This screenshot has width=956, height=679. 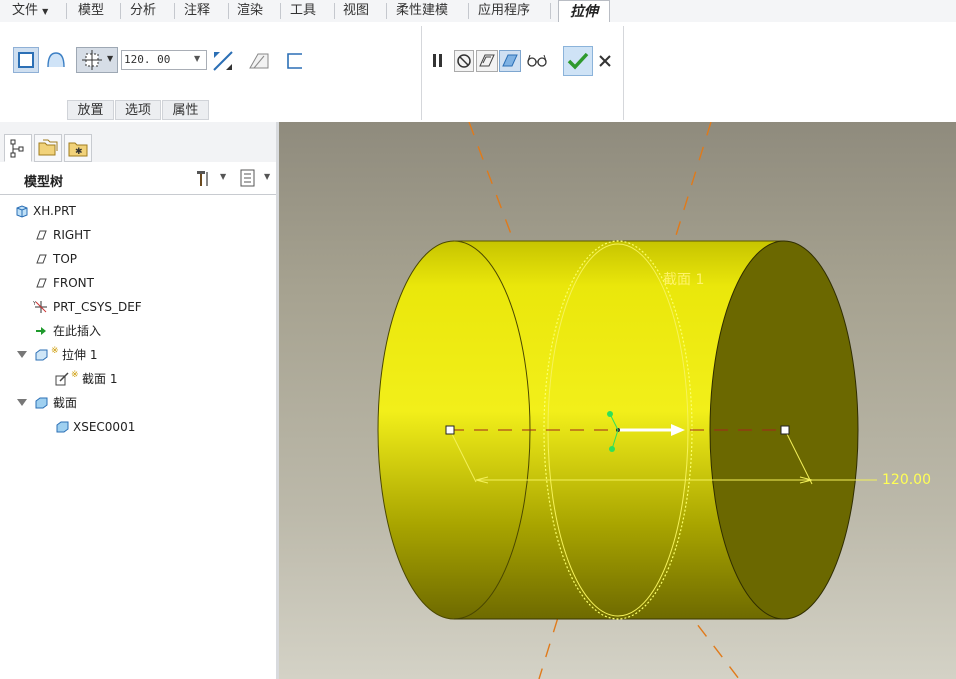 What do you see at coordinates (135, 283) in the screenshot?
I see `tree-item-front: FRONT` at bounding box center [135, 283].